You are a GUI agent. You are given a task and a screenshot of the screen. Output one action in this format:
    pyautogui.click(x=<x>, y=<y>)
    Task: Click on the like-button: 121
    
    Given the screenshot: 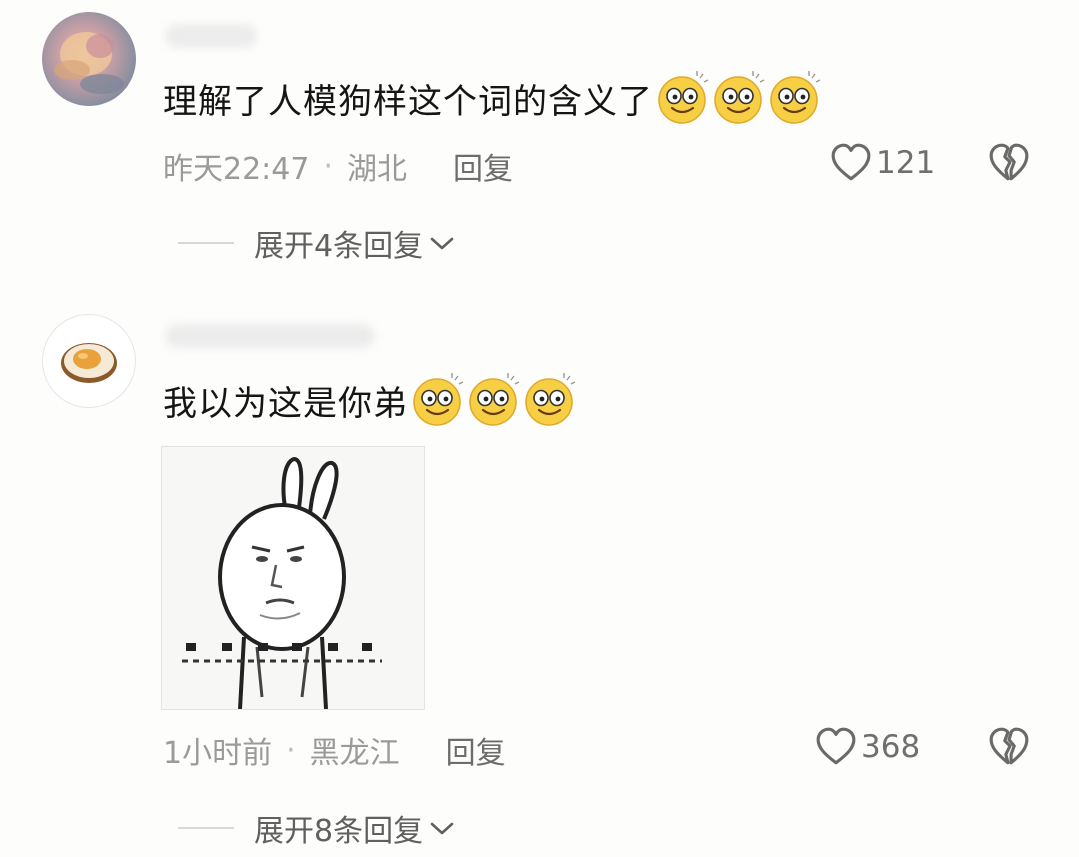 What is the action you would take?
    pyautogui.click(x=882, y=163)
    